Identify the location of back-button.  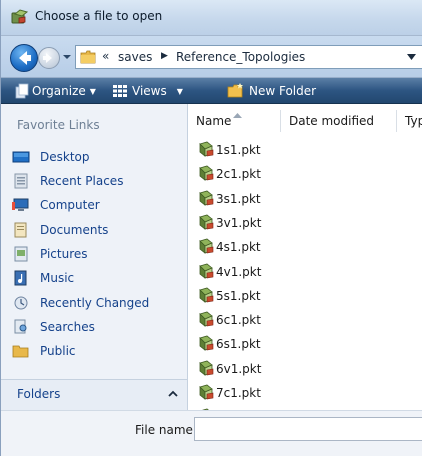
(24, 58).